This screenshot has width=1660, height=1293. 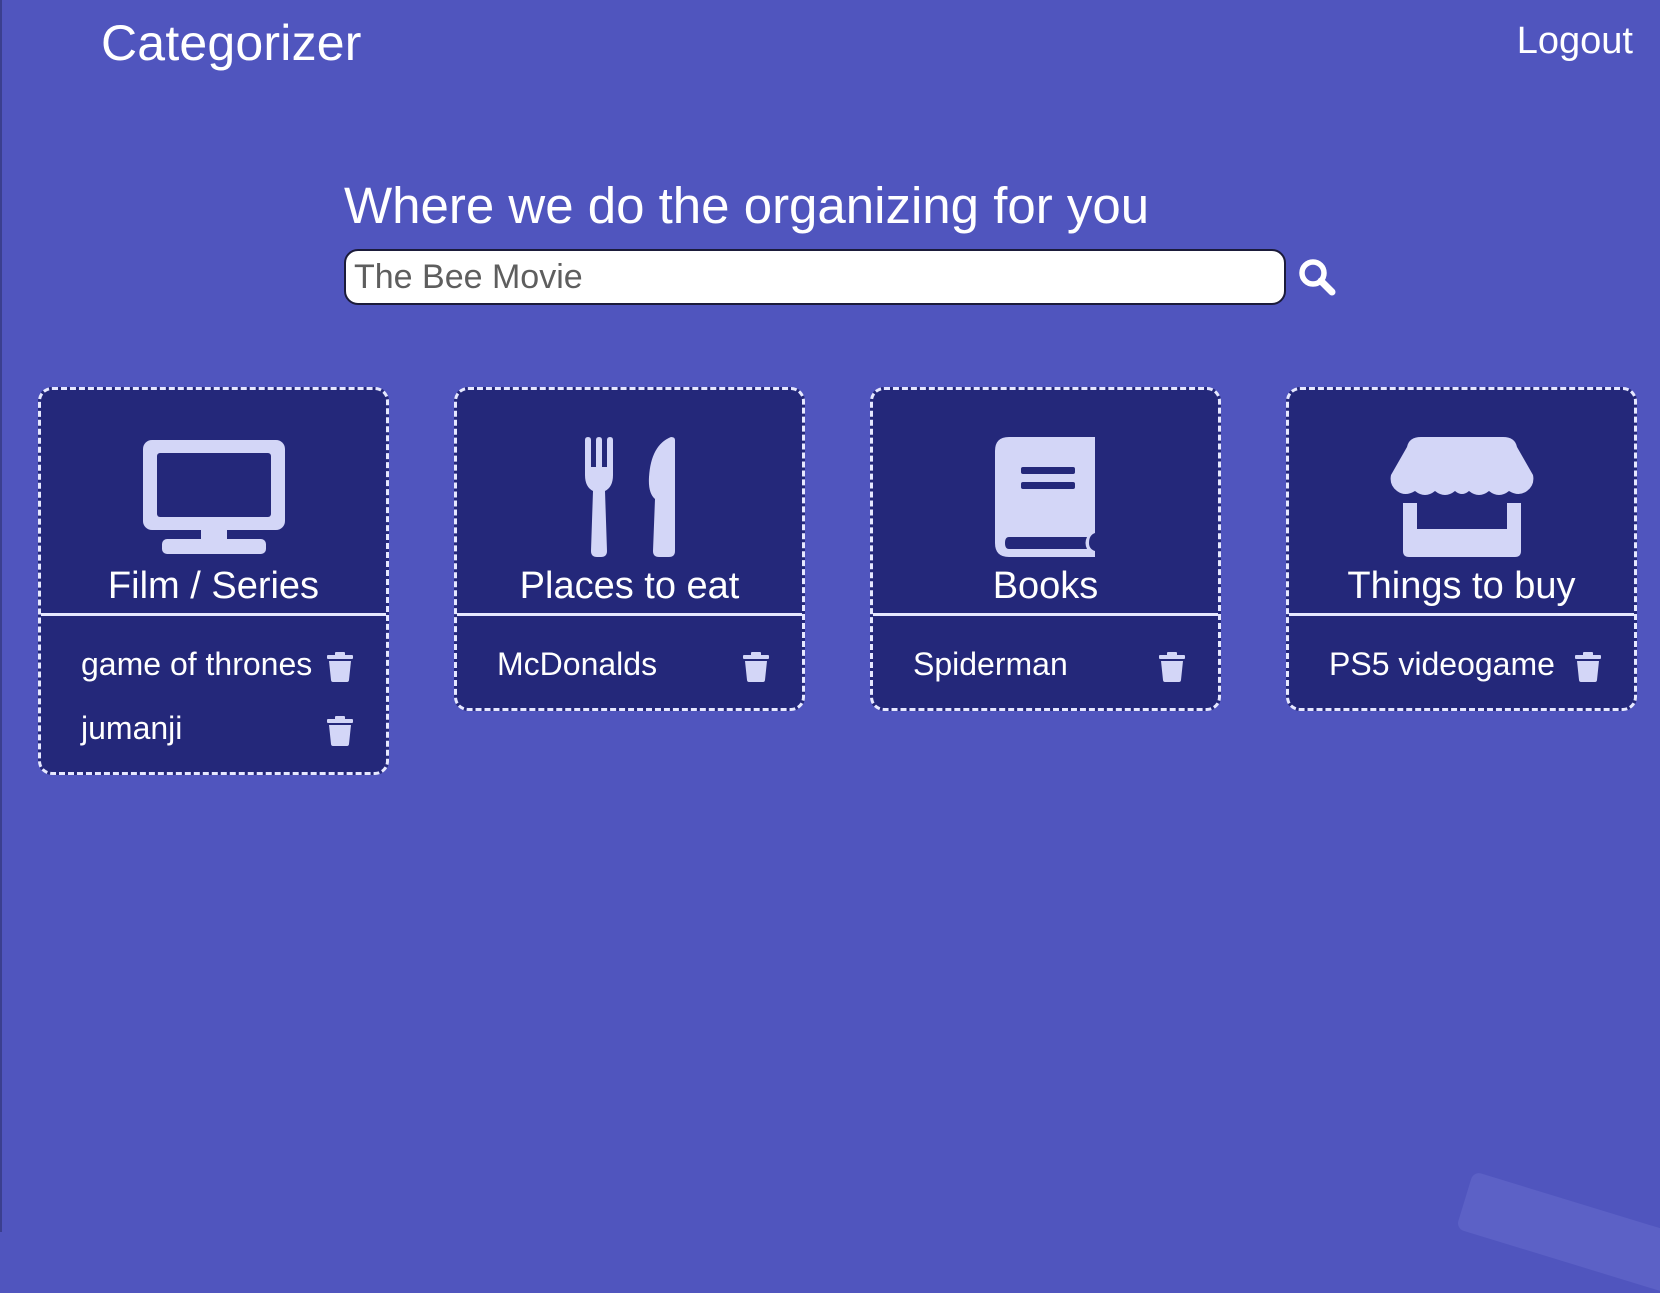 What do you see at coordinates (1045, 586) in the screenshot?
I see `category-title: Books` at bounding box center [1045, 586].